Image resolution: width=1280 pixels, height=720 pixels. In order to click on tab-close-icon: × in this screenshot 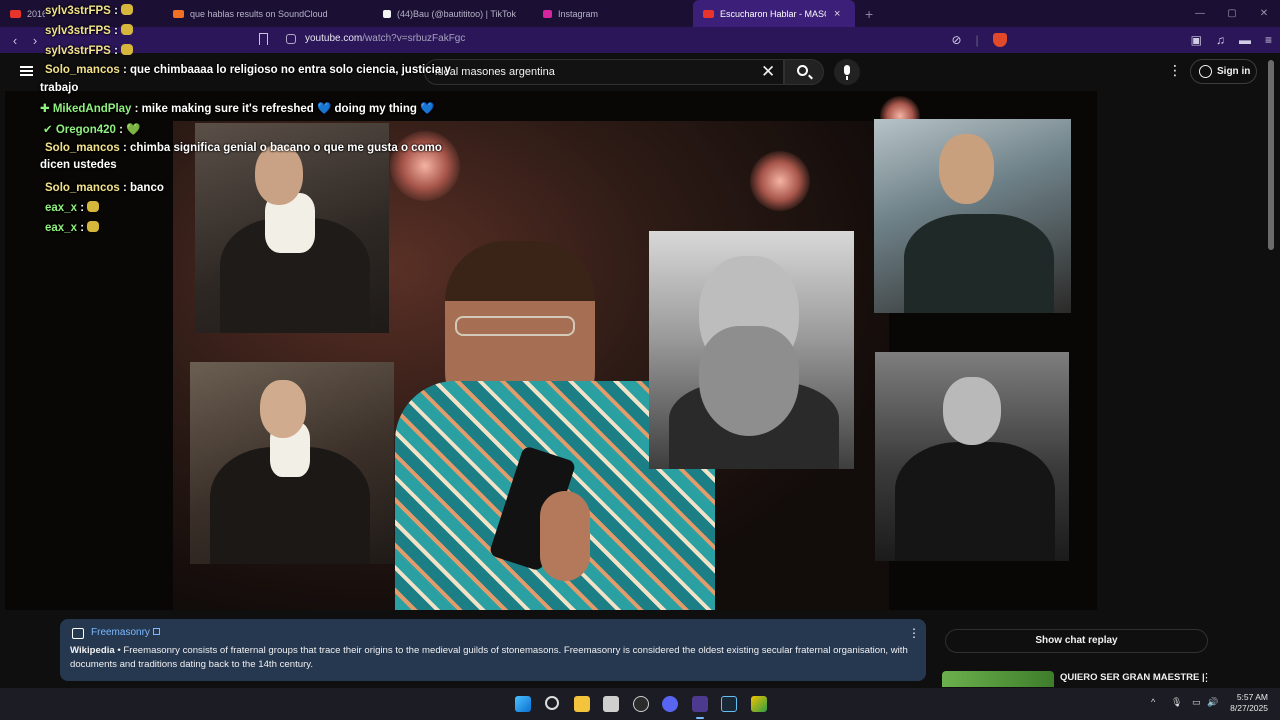, I will do `click(837, 14)`.